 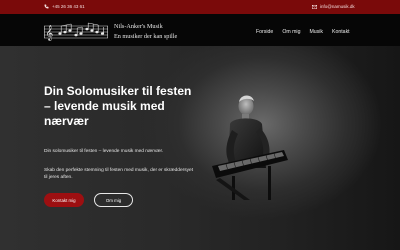 What do you see at coordinates (46, 6) in the screenshot?
I see `phone-icon` at bounding box center [46, 6].